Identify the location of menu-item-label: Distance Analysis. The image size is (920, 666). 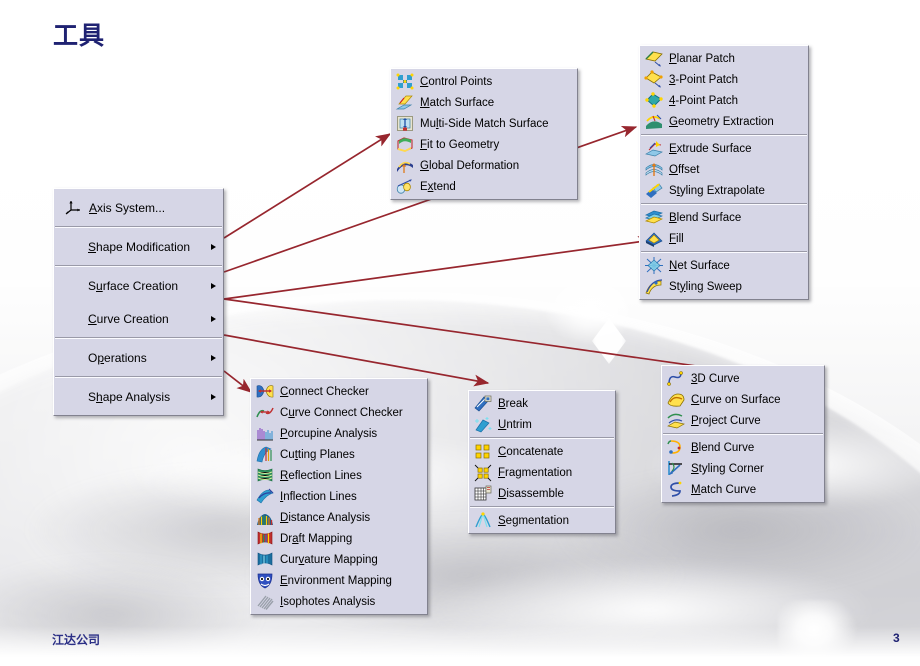
(325, 517).